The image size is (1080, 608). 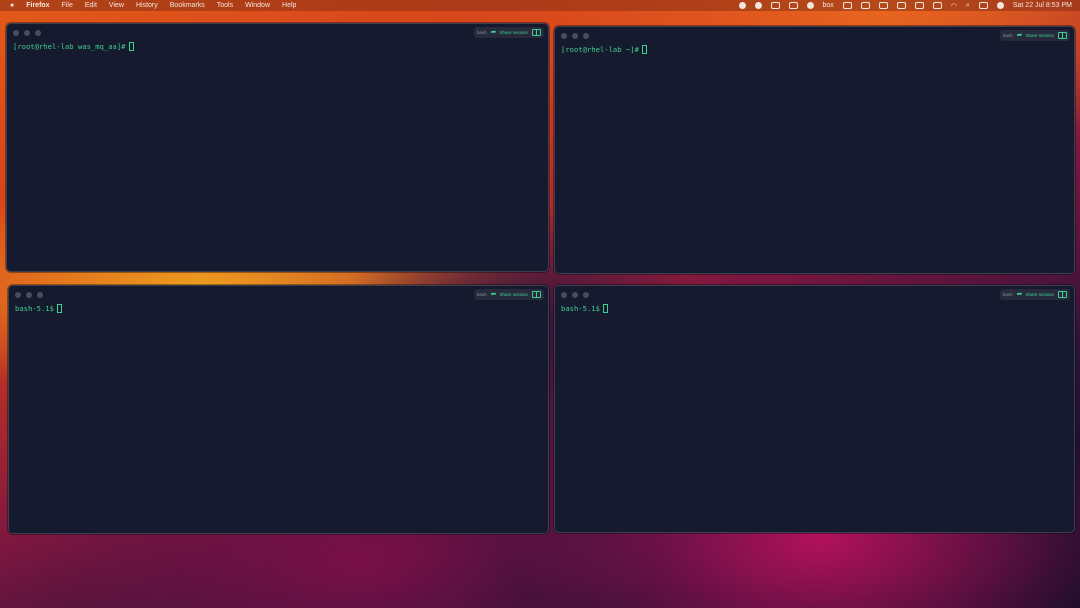 What do you see at coordinates (277, 46) in the screenshot?
I see `terminal-output: [root@rhel-lab was_mq_aa]#` at bounding box center [277, 46].